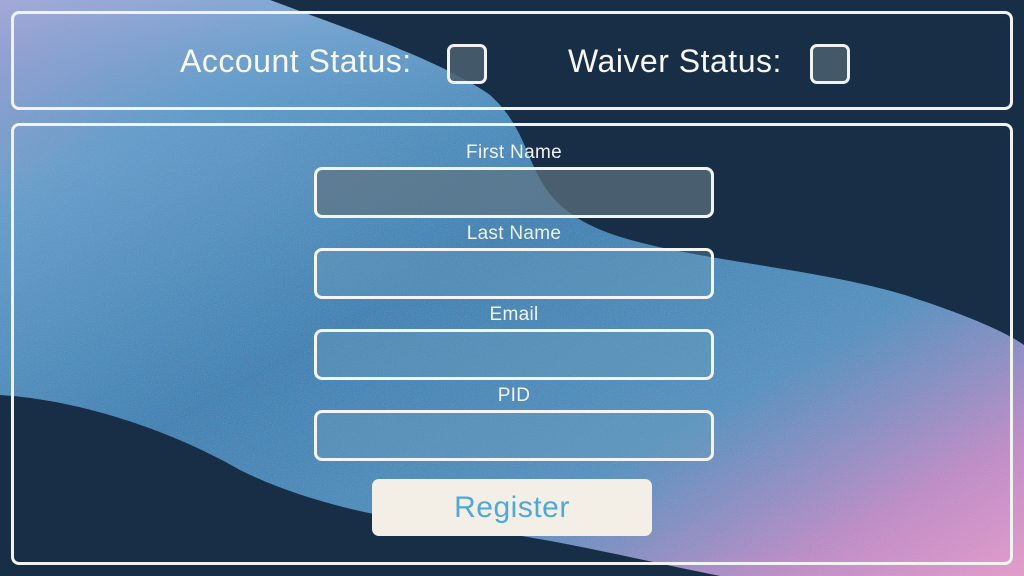 The image size is (1024, 576). Describe the element at coordinates (514, 192) in the screenshot. I see `first-name-input` at that location.